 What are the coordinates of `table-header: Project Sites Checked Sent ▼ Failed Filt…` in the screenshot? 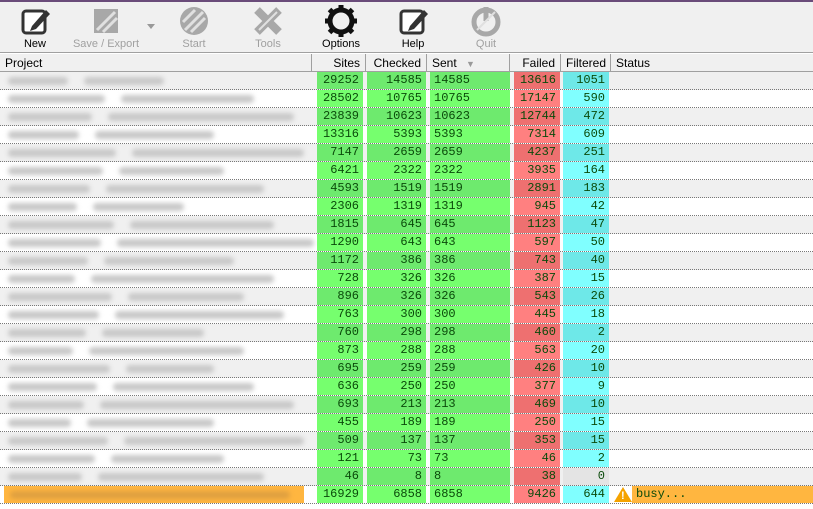 It's located at (406, 63).